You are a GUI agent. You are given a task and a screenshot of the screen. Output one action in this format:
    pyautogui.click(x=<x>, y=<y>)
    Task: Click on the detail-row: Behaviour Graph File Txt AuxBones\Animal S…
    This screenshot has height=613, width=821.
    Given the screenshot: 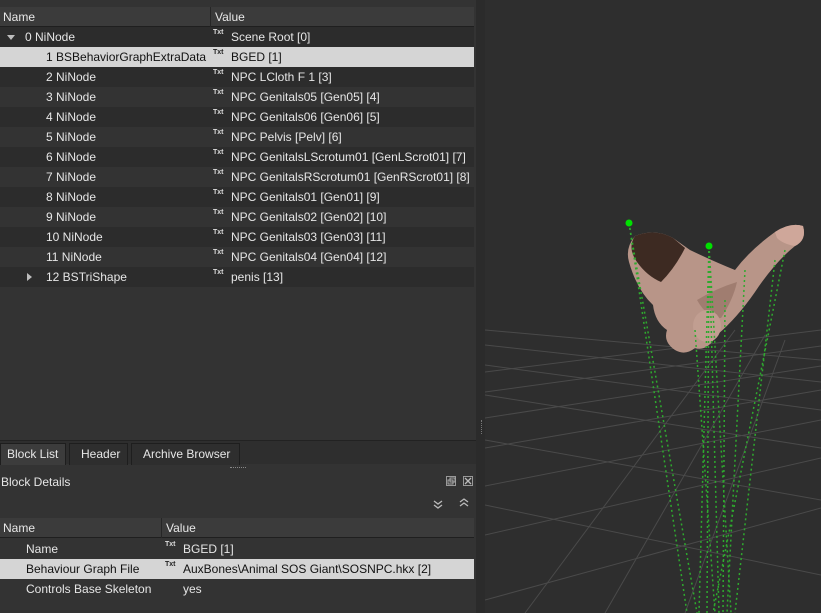 What is the action you would take?
    pyautogui.click(x=237, y=569)
    